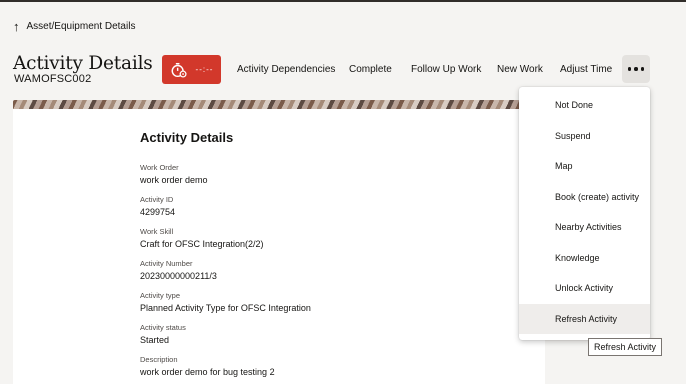 The image size is (686, 384). Describe the element at coordinates (83, 63) in the screenshot. I see `page-title: Activity Details` at that location.